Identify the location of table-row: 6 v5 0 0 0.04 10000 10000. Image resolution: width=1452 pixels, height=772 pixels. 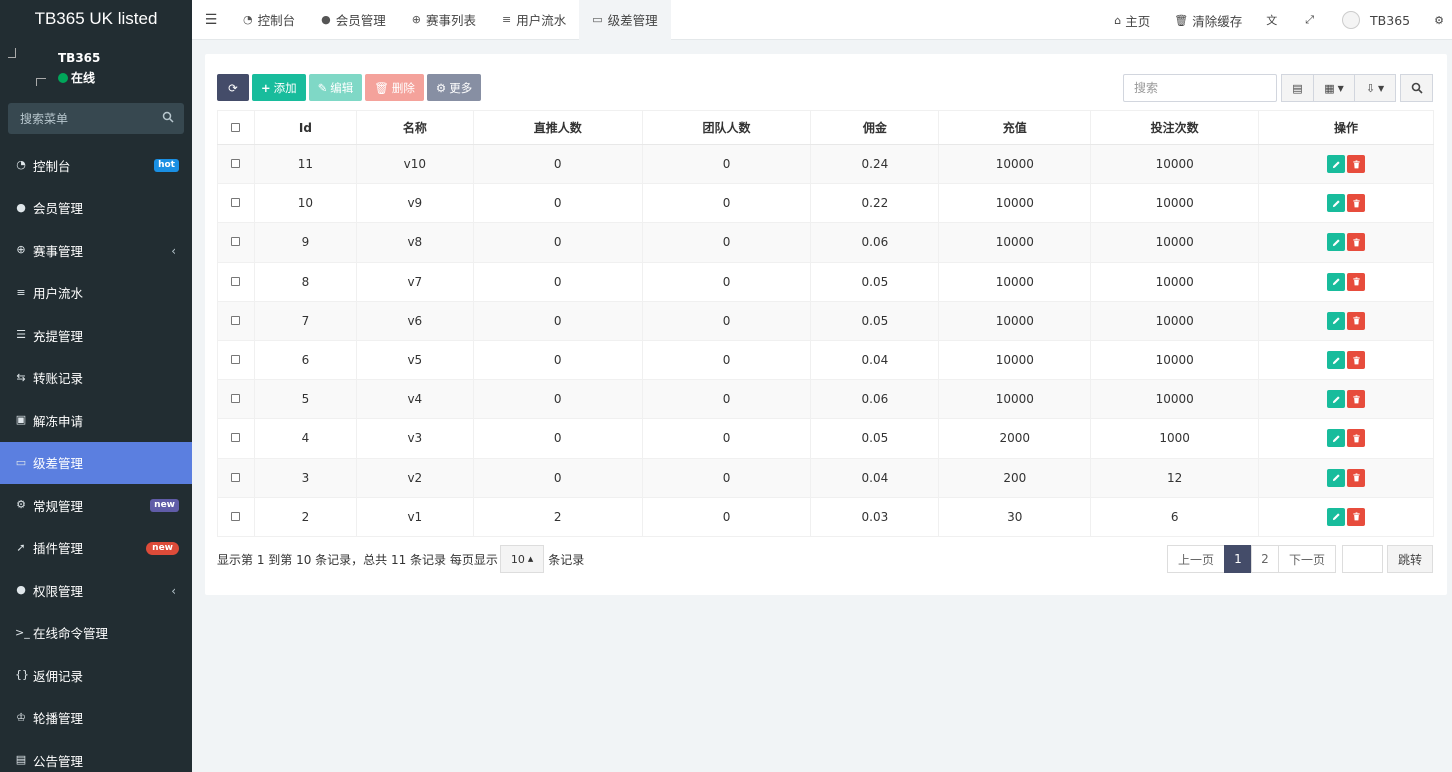
(825, 360).